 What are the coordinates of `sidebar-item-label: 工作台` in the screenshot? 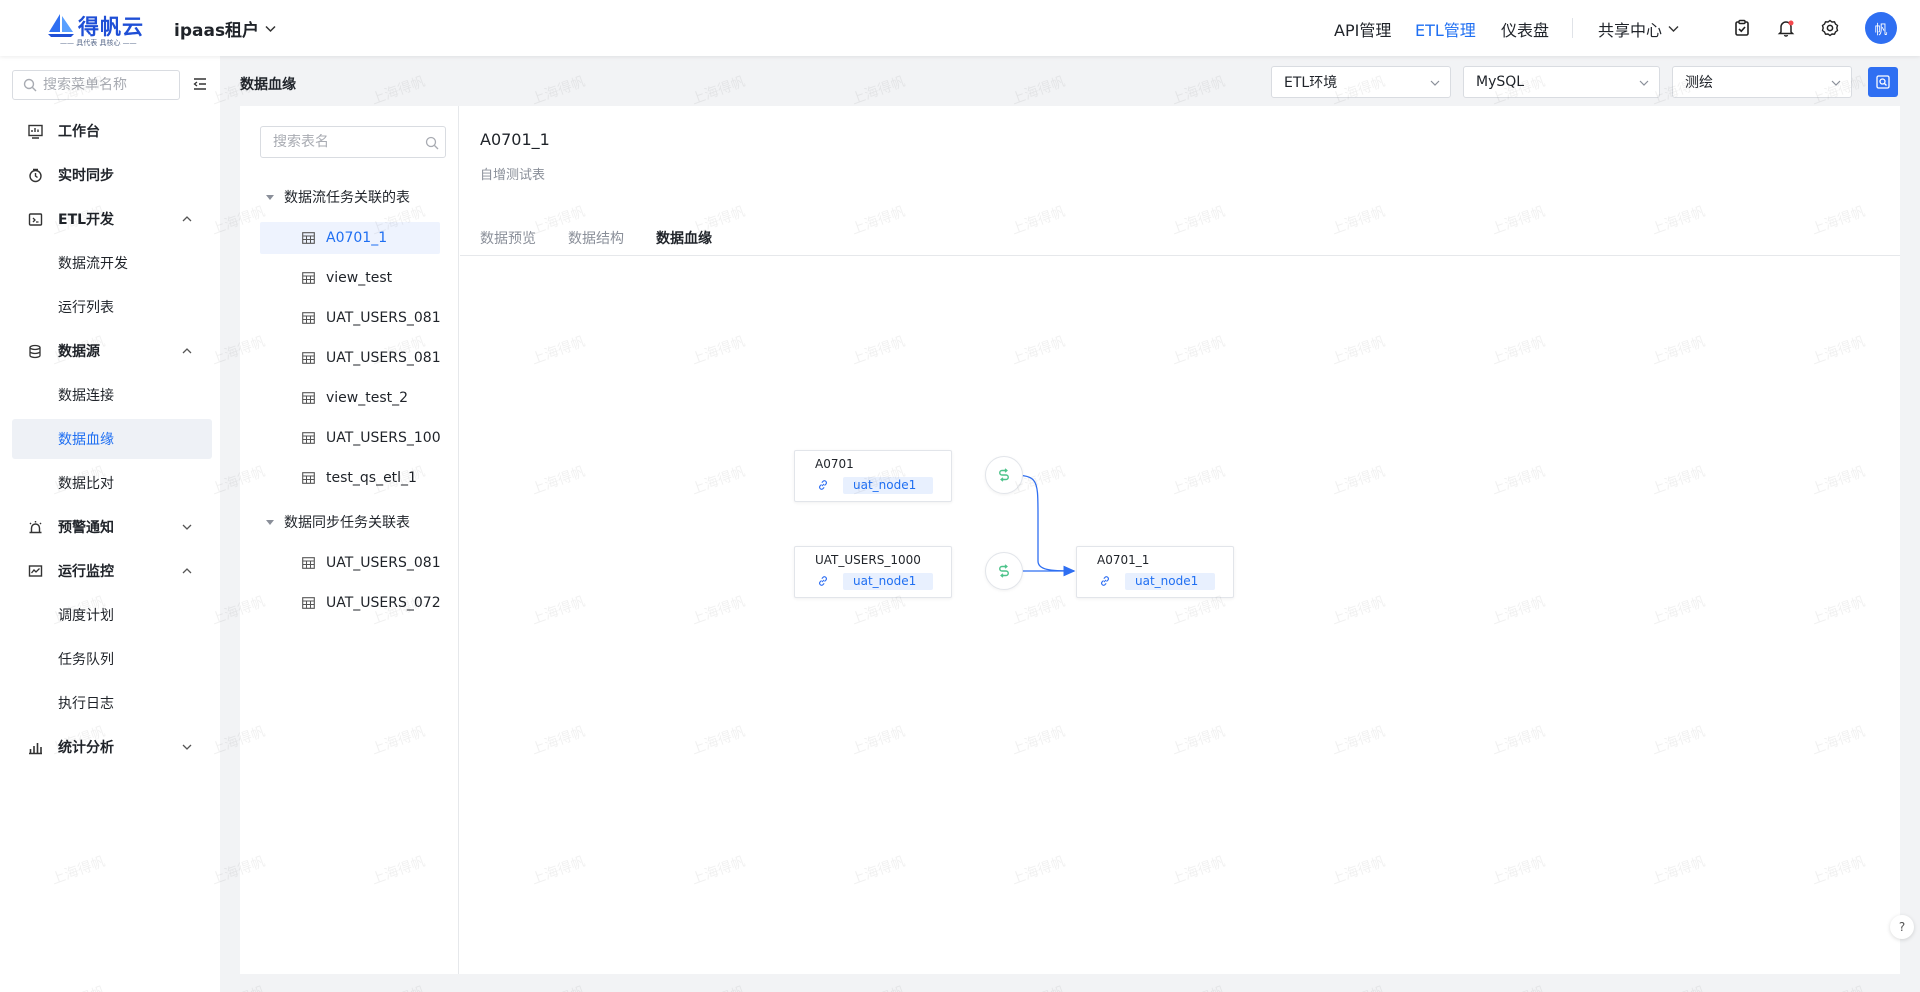 It's located at (79, 132).